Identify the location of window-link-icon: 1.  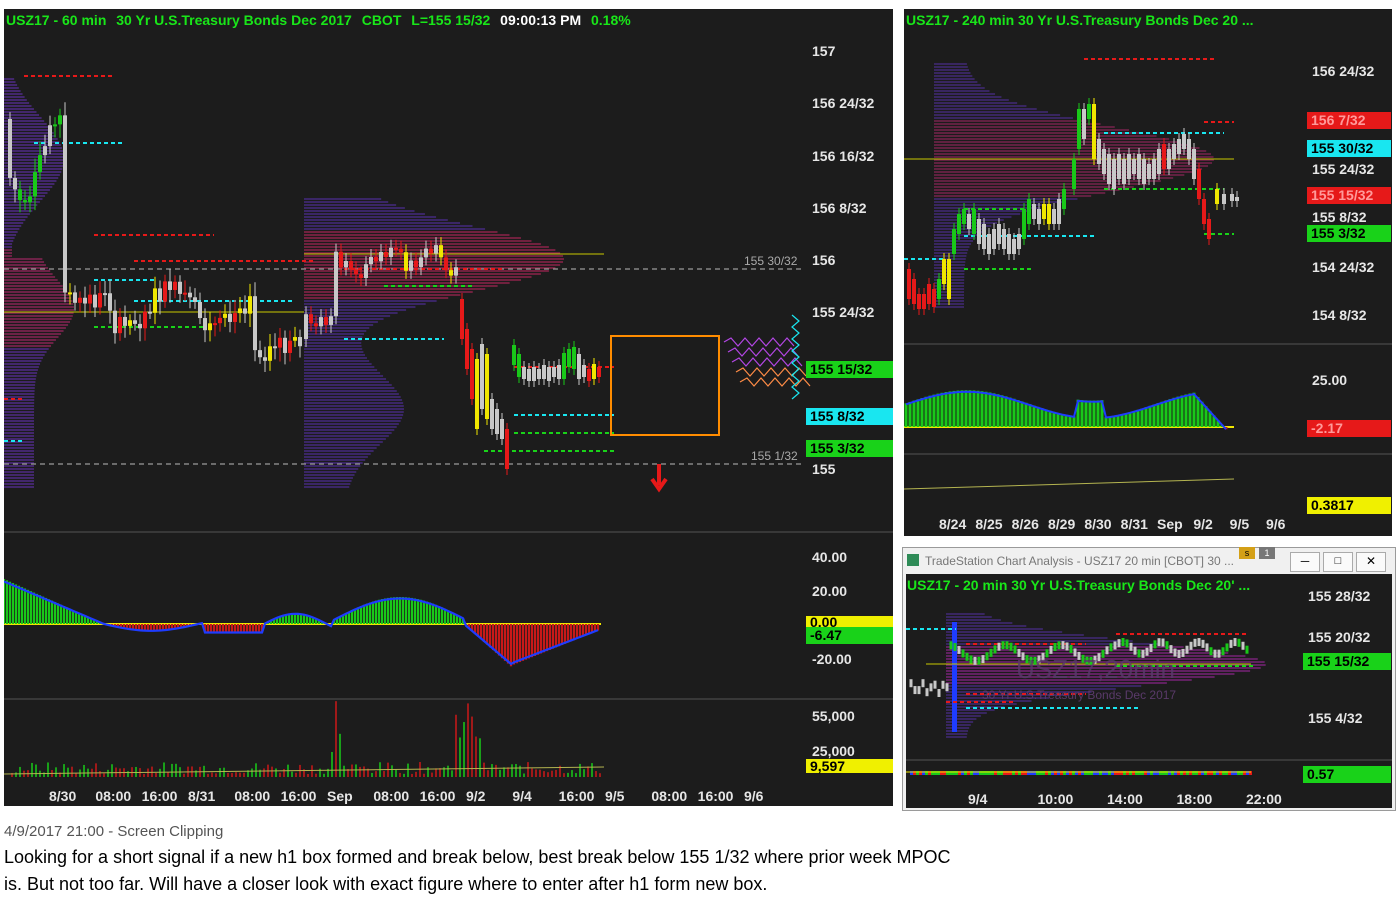
(1267, 553).